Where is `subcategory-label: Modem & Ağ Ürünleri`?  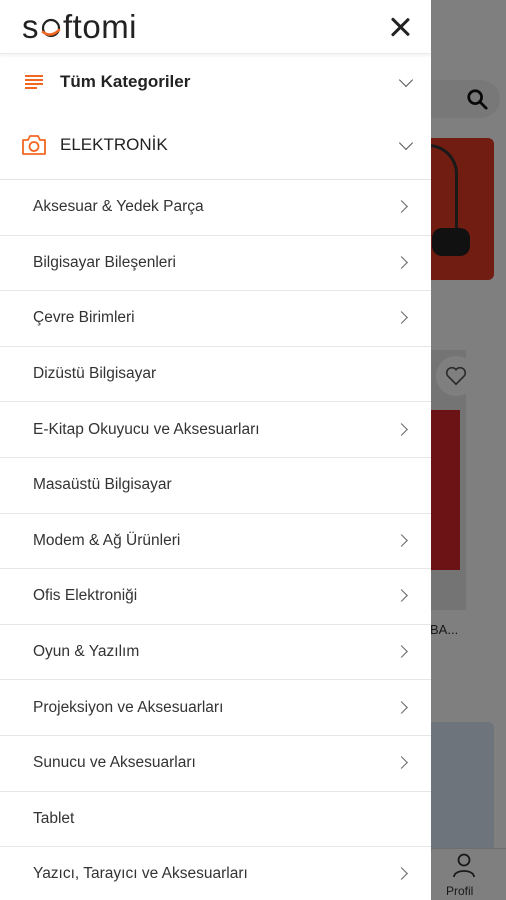
subcategory-label: Modem & Ağ Ürünleri is located at coordinates (107, 540).